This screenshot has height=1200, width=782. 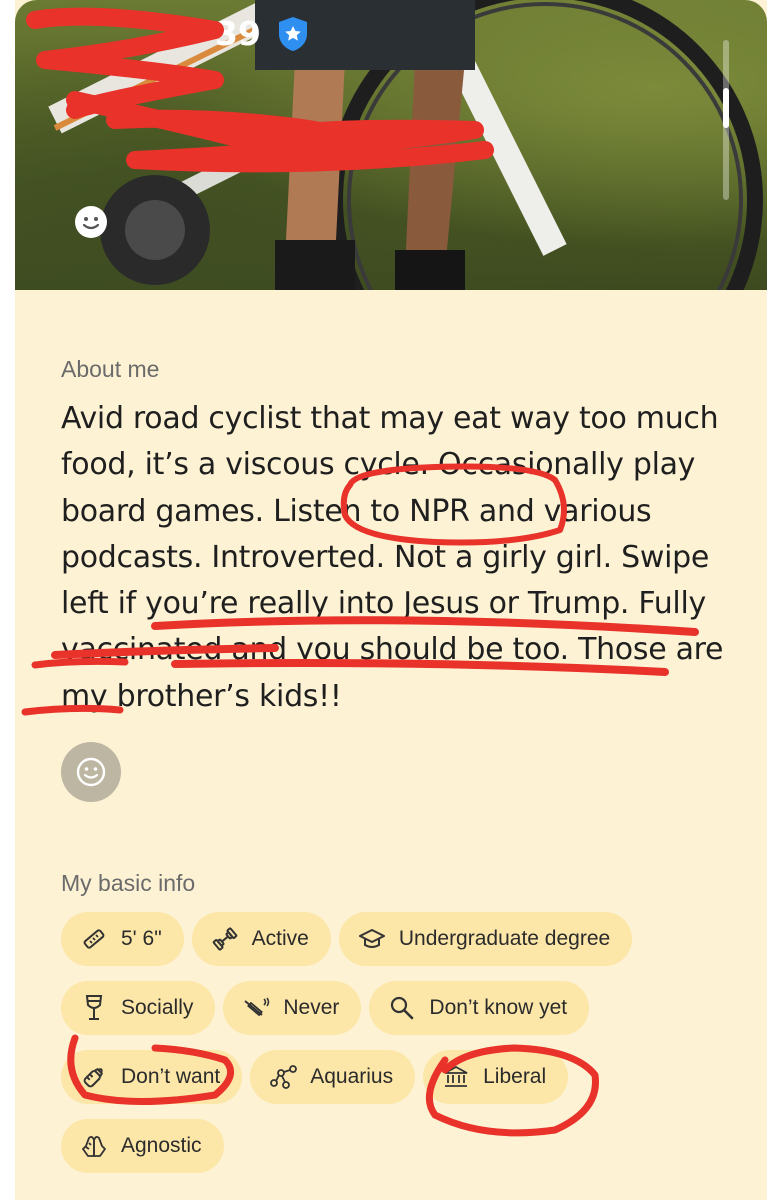 I want to click on baby-bottle-icon, so click(x=94, y=1077).